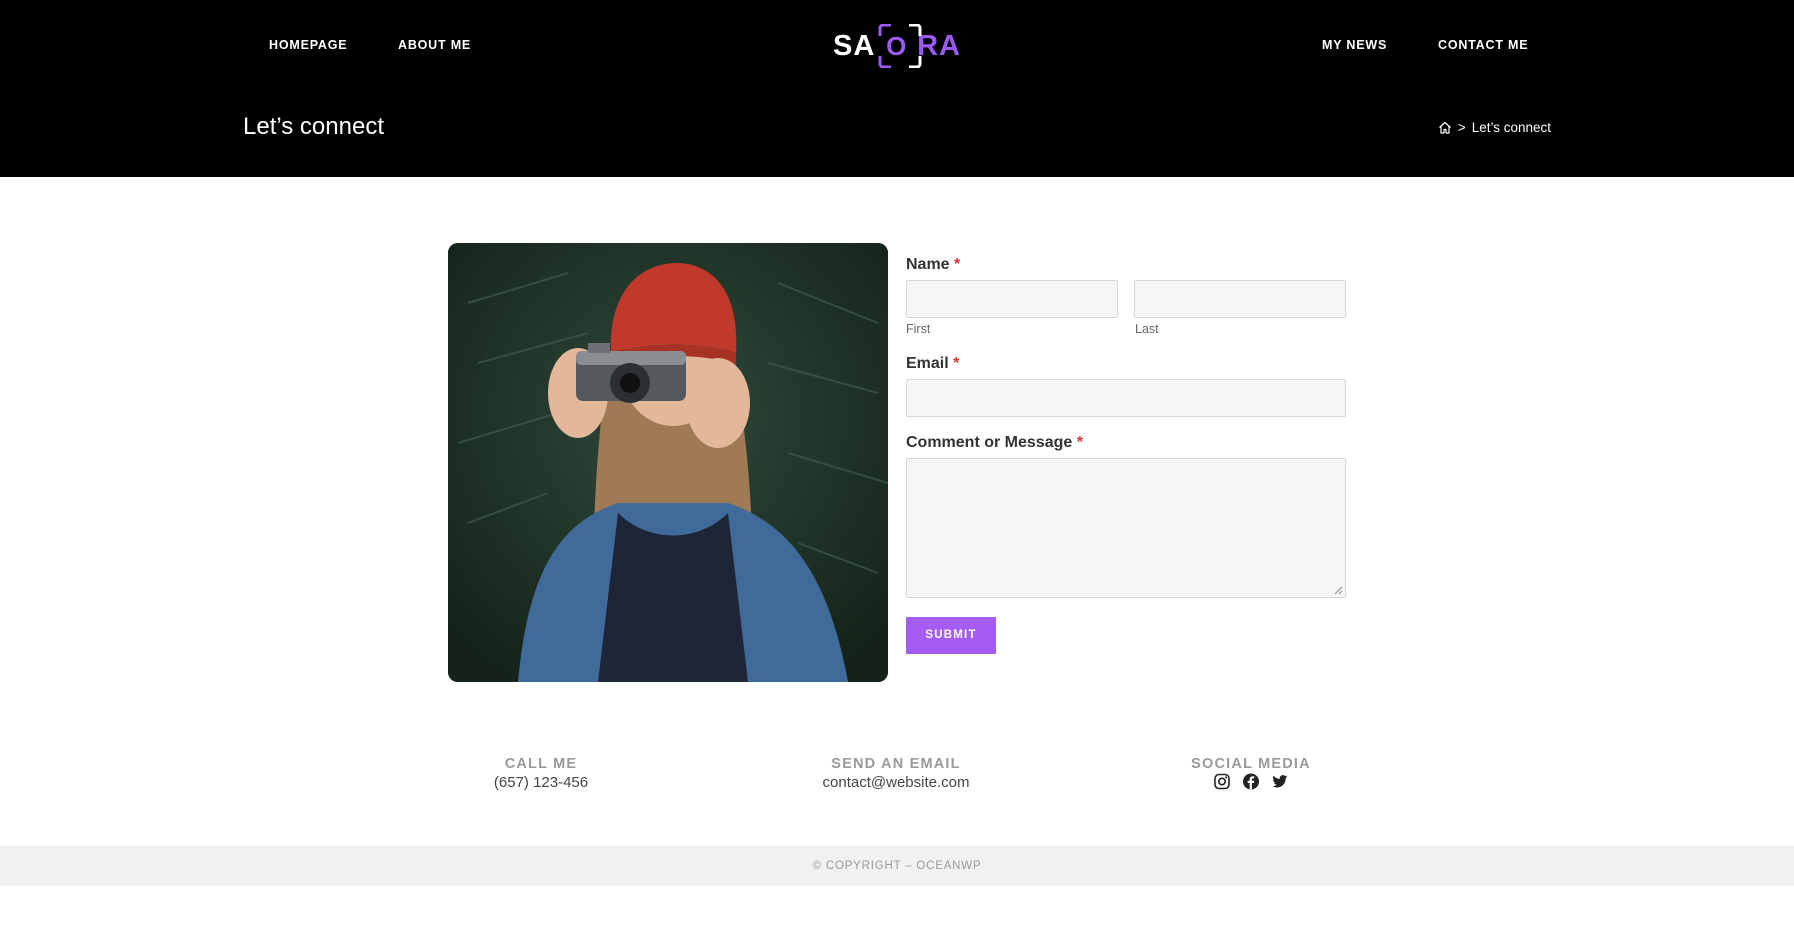  I want to click on instagram-icon, so click(1222, 781).